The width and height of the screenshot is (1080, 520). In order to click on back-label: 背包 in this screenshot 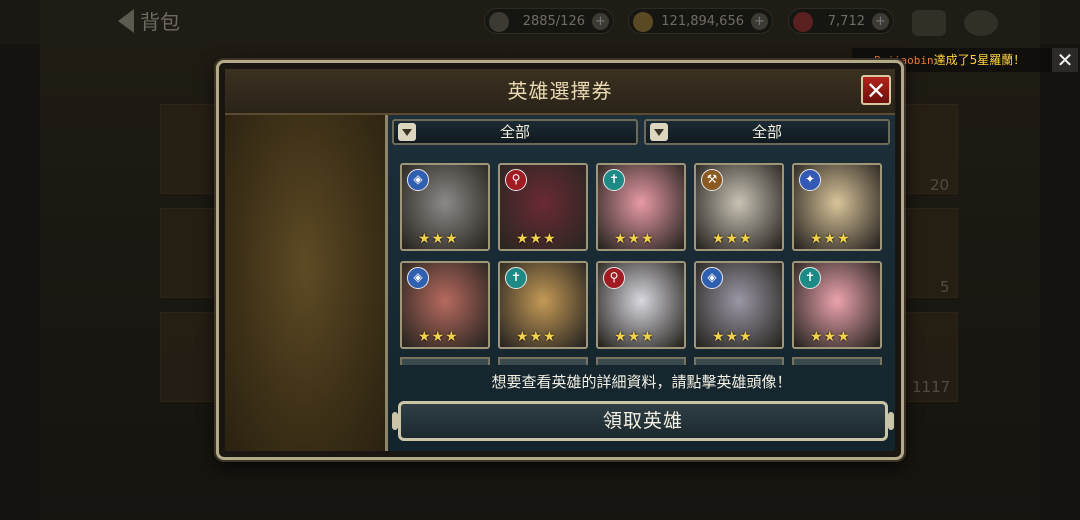, I will do `click(160, 22)`.